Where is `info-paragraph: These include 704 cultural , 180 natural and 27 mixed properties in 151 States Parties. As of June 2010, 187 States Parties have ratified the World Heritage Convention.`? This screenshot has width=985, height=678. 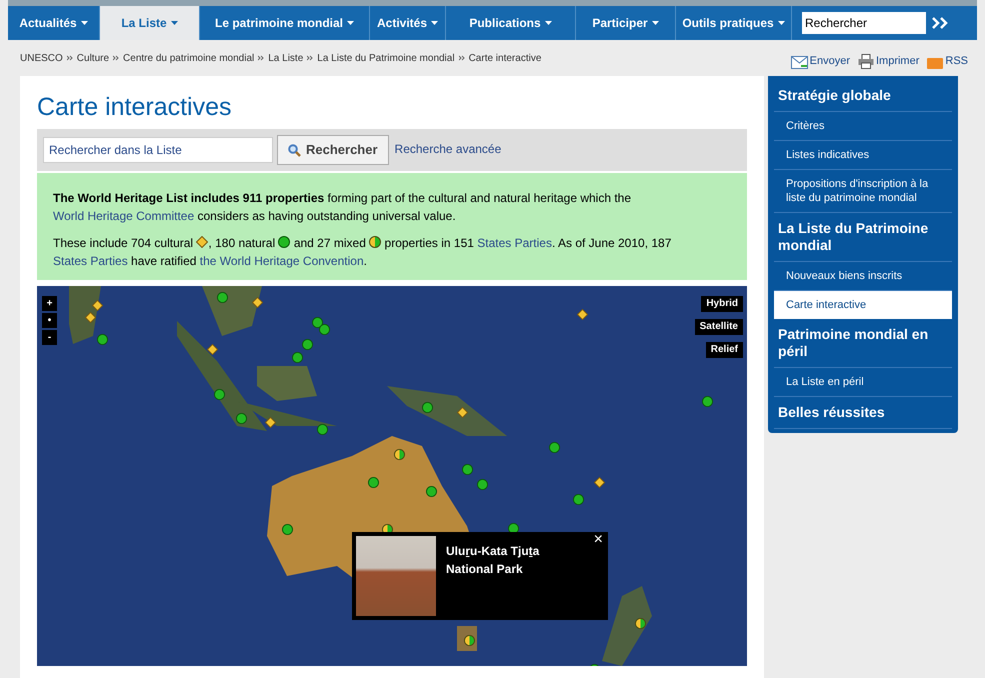
info-paragraph: These include 704 cultural , 180 natural and 27 mixed properties in 151 States Parties. As of June 2010, 187 States Parties have ratified the World Heritage Convention. is located at coordinates (362, 252).